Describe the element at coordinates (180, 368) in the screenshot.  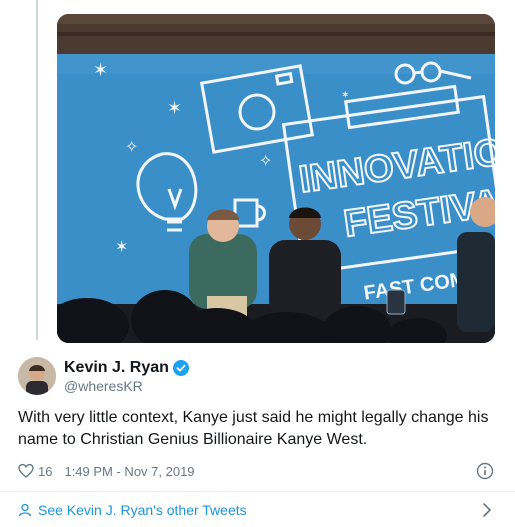
I see `verified-badge-icon` at that location.